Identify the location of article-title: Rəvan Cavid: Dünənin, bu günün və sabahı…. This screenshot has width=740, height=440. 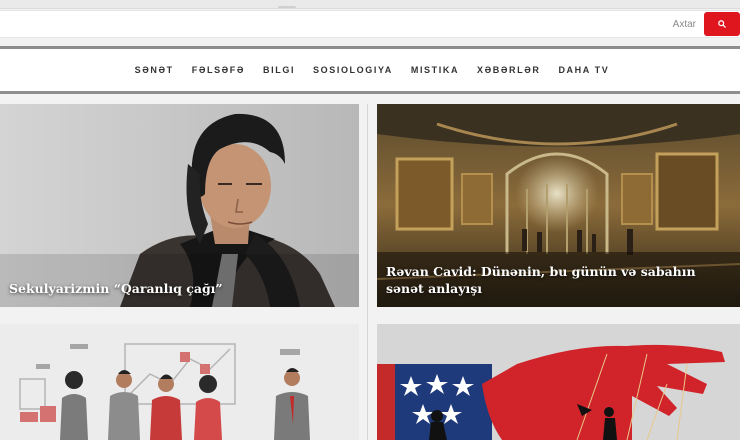
(558, 280).